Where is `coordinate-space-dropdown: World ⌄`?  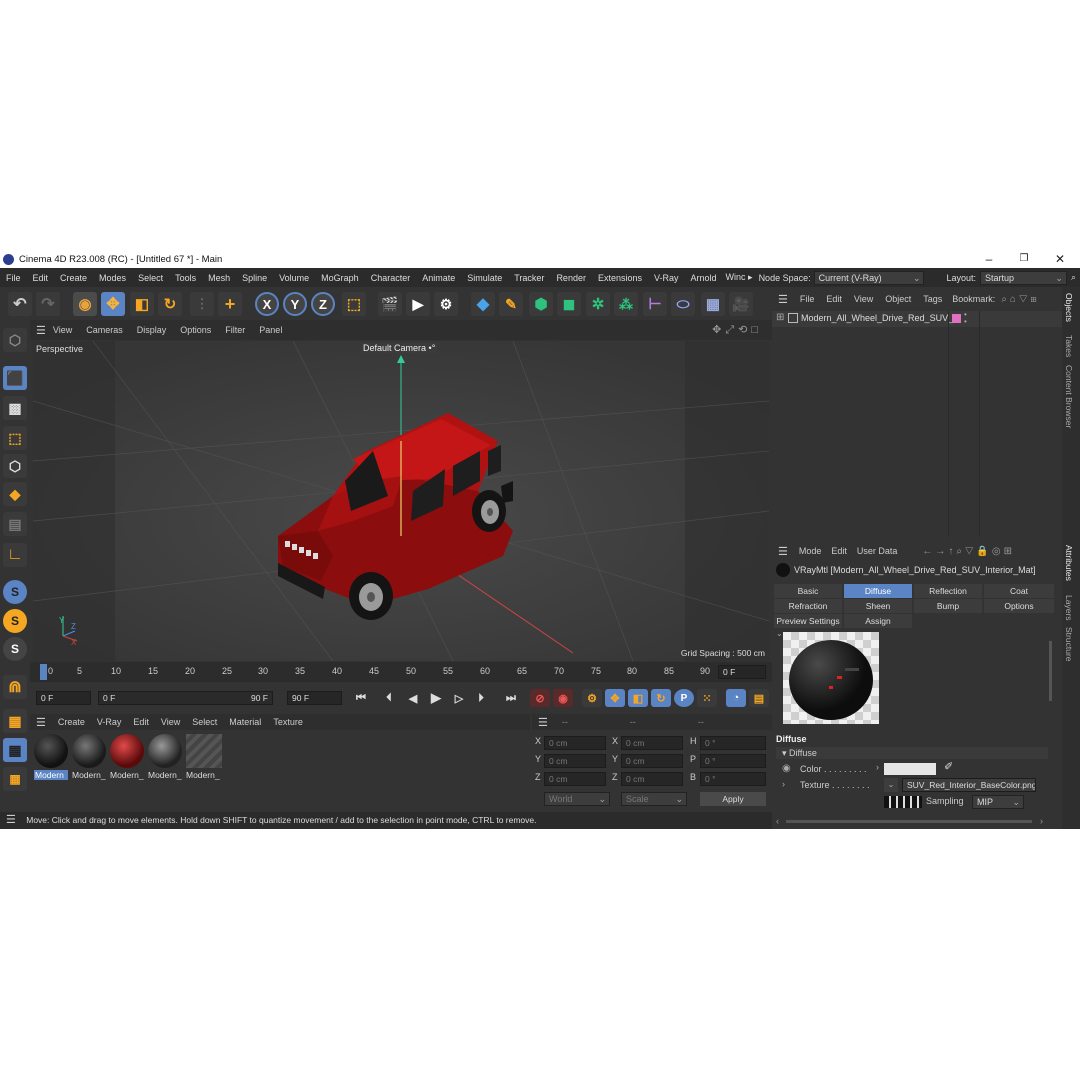
coordinate-space-dropdown: World ⌄ is located at coordinates (577, 799).